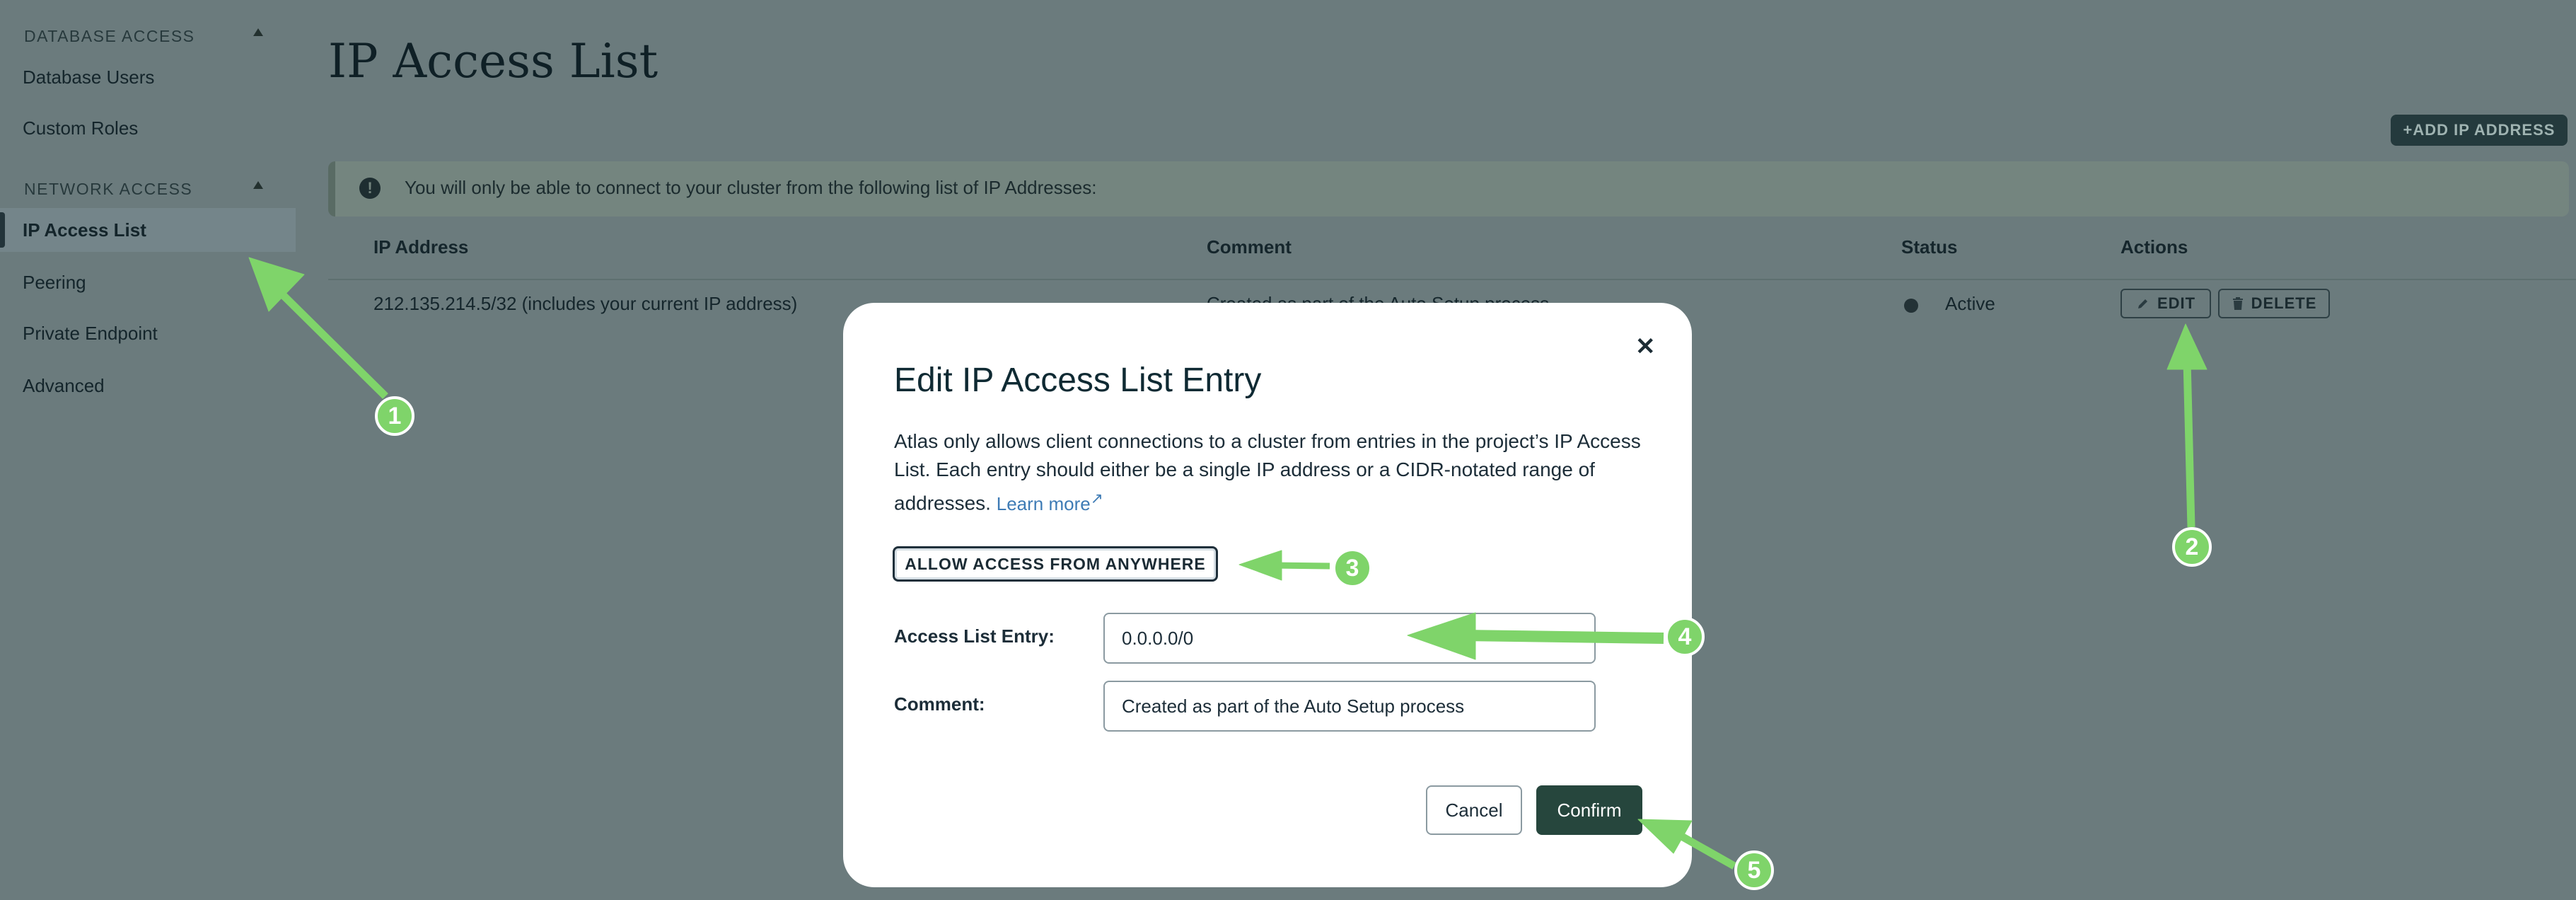  Describe the element at coordinates (2192, 547) in the screenshot. I see `callout-2: 2` at that location.